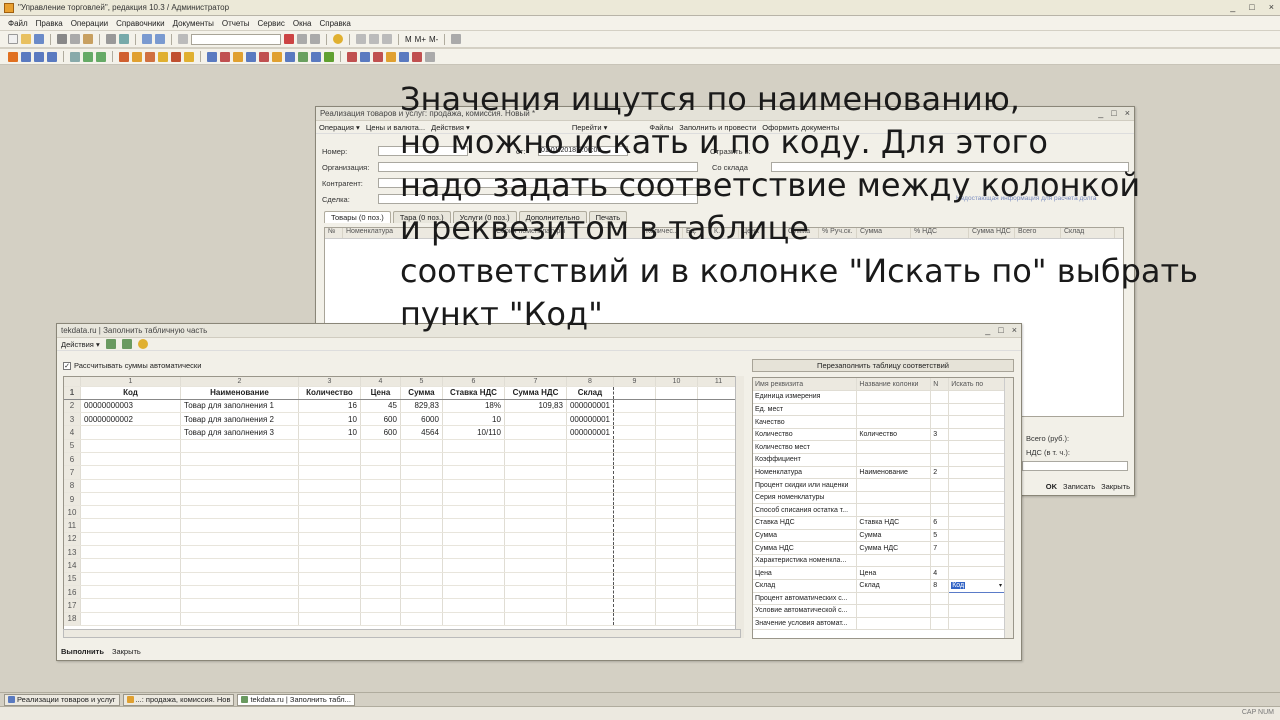 This screenshot has height=720, width=1280. What do you see at coordinates (879, 485) in the screenshot?
I see `mapping-row: Процент скидки или наценки` at bounding box center [879, 485].